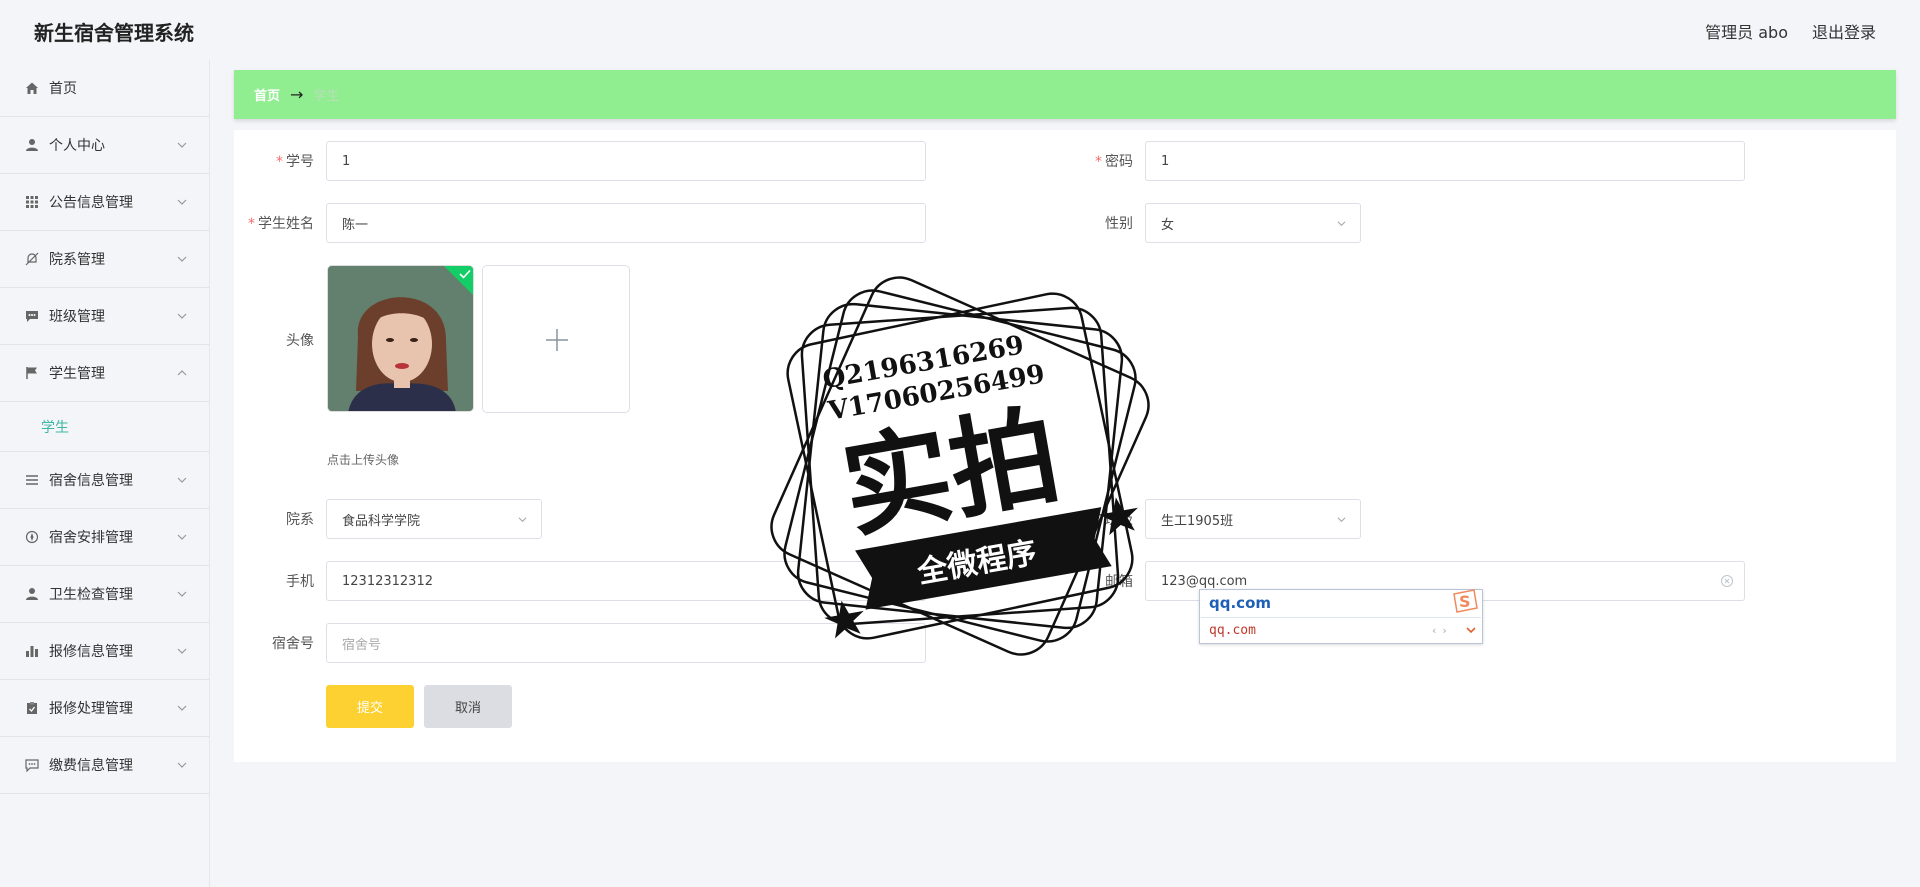 This screenshot has height=887, width=1920. Describe the element at coordinates (381, 521) in the screenshot. I see `department-value: 食品科学学院` at that location.